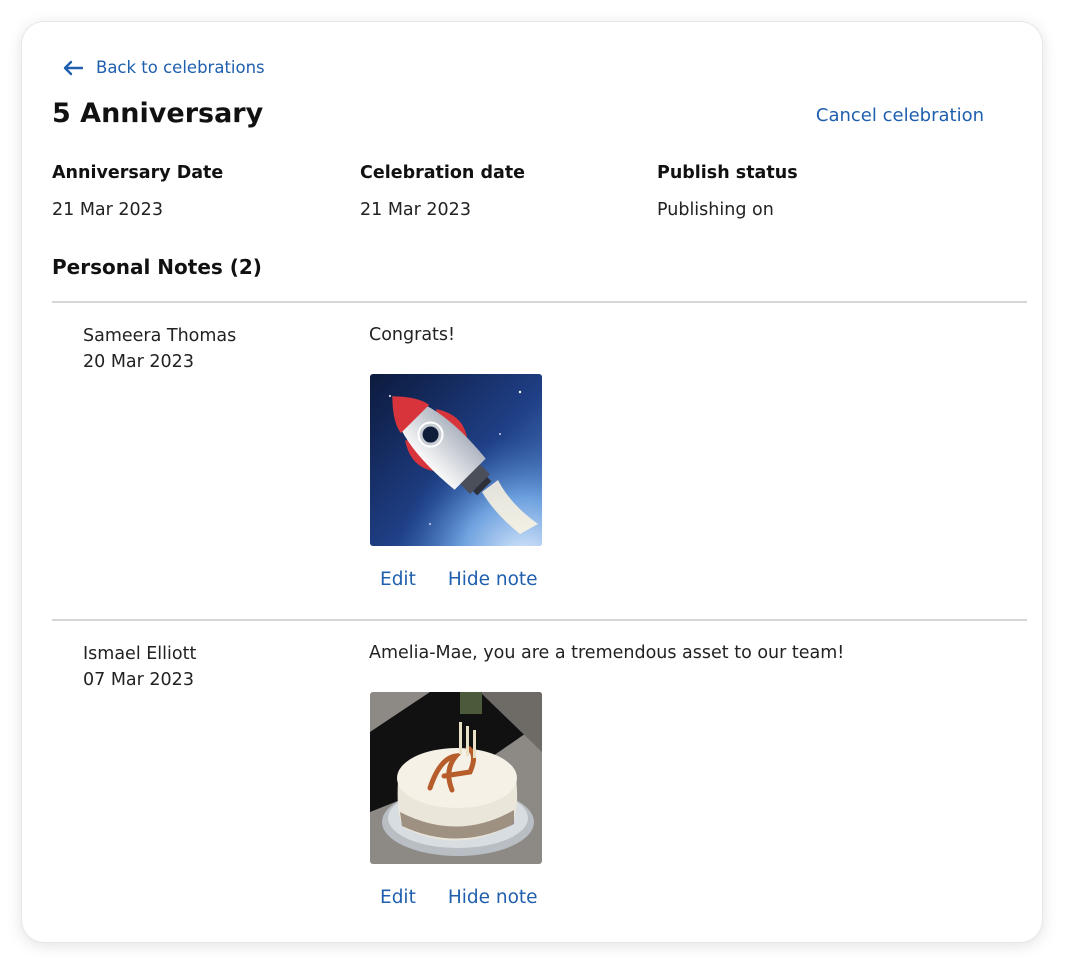  Describe the element at coordinates (157, 267) in the screenshot. I see `personal-notes-heading: Personal Notes (2)` at that location.